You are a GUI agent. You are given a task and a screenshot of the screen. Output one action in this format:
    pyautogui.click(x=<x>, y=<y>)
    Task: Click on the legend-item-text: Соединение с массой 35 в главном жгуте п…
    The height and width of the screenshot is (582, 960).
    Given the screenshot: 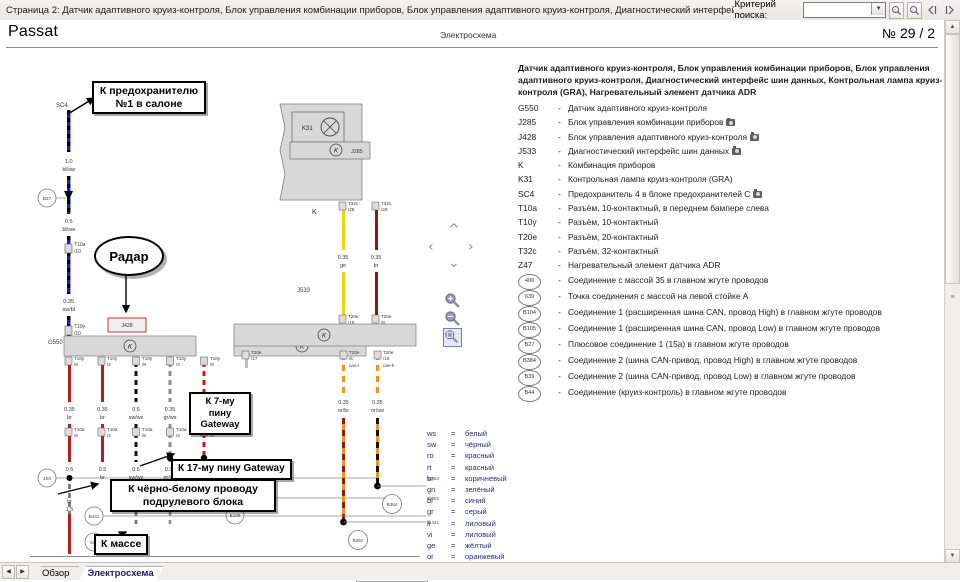 What is the action you would take?
    pyautogui.click(x=668, y=279)
    